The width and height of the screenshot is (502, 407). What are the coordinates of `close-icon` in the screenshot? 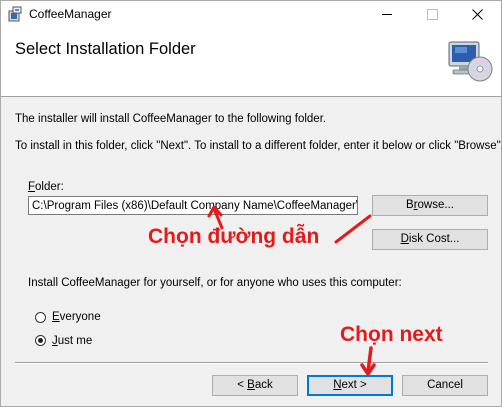 It's located at (477, 14).